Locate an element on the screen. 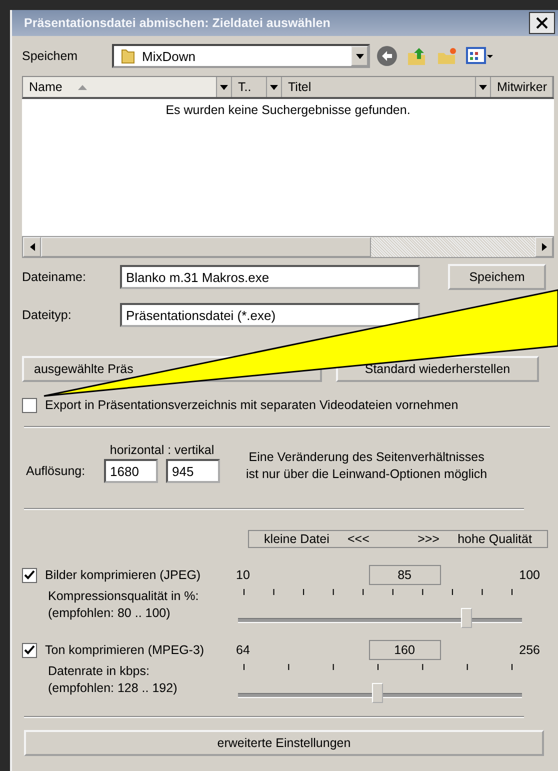 This screenshot has width=558, height=771. resolution-header: horizontal : vertikal is located at coordinates (162, 450).